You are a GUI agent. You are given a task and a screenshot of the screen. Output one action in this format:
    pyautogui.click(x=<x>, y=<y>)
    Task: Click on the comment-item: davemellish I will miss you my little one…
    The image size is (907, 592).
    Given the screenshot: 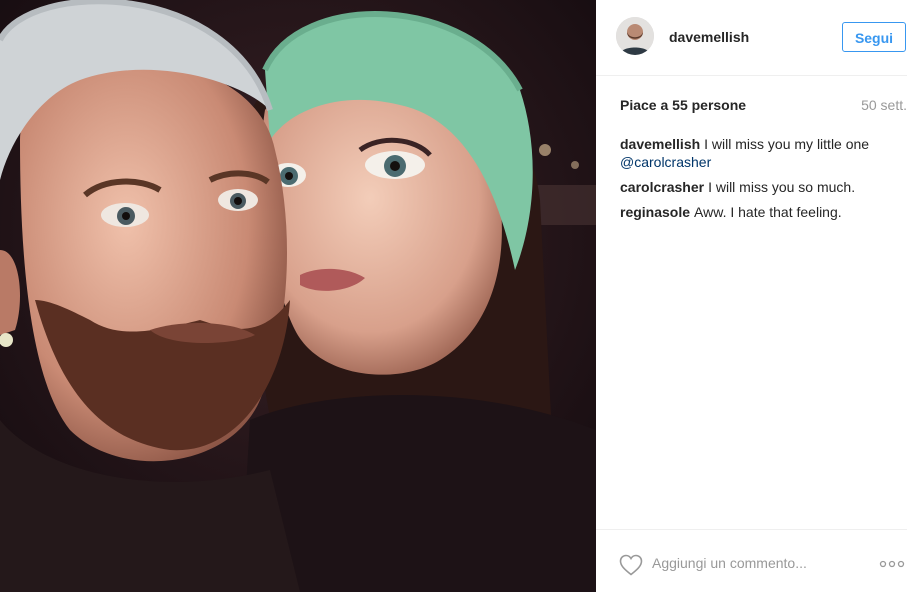 What is the action you would take?
    pyautogui.click(x=757, y=153)
    